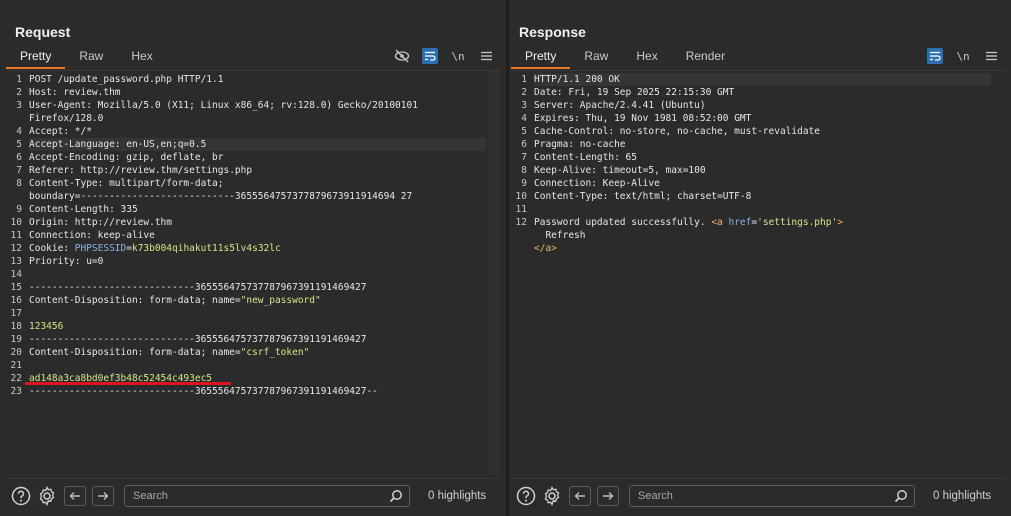  I want to click on code-line: POST /update_password.php HTTP/1.1, so click(257, 79).